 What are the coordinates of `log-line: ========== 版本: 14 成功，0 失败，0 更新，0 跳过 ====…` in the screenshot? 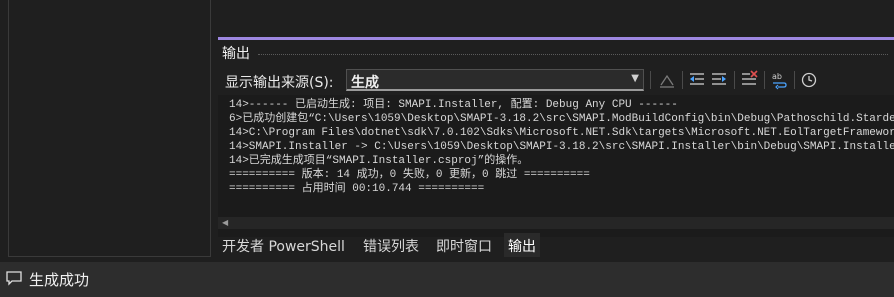 It's located at (409, 175).